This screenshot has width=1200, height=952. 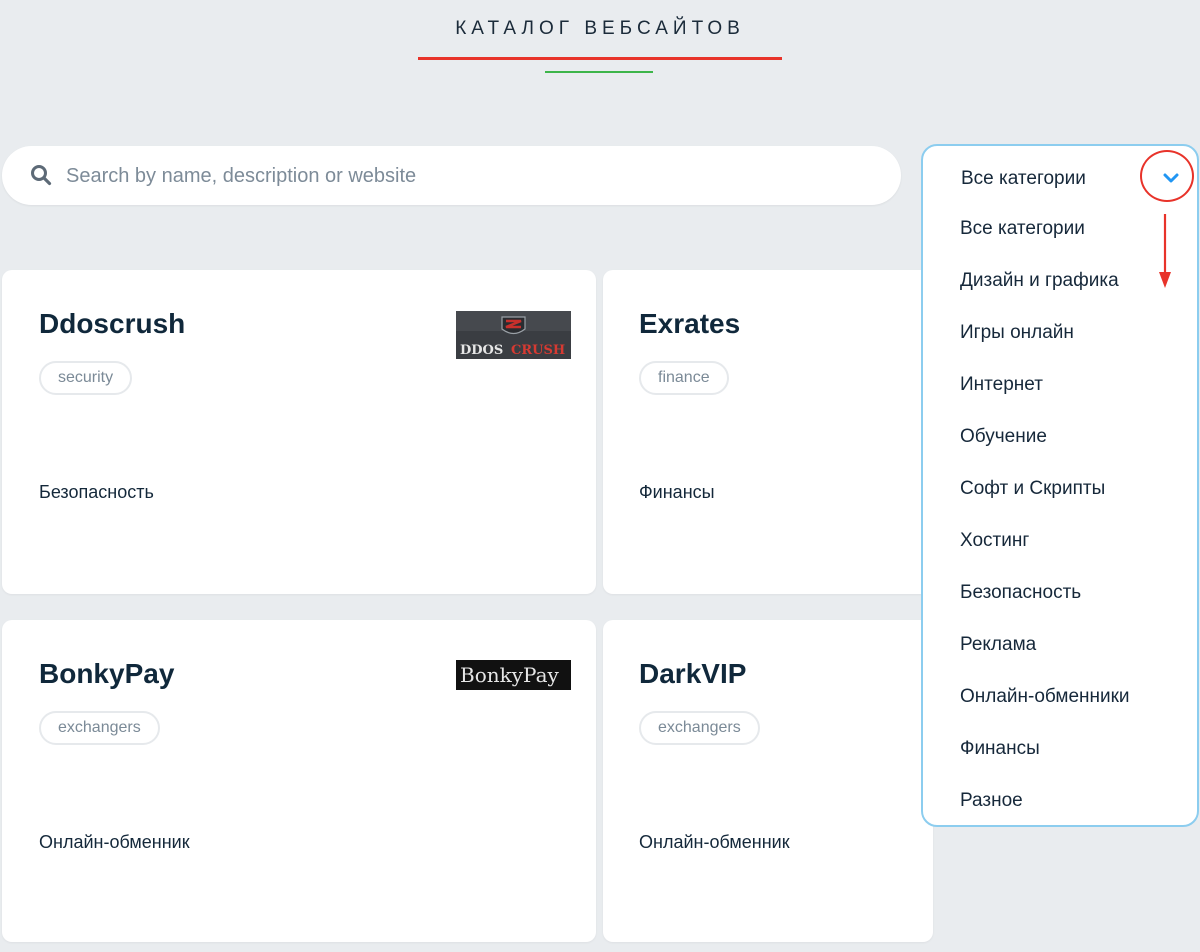 What do you see at coordinates (1045, 452) in the screenshot?
I see `dropdown-option: Обучение` at bounding box center [1045, 452].